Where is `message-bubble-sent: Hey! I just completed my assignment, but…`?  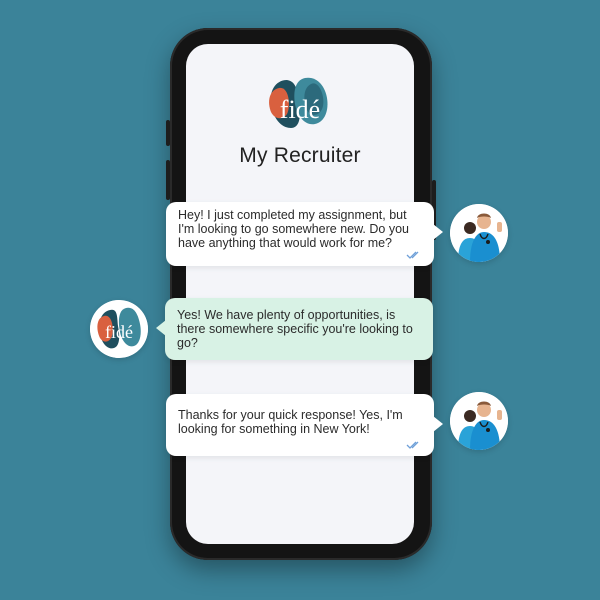
message-bubble-sent: Hey! I just completed my assignment, but… is located at coordinates (300, 234).